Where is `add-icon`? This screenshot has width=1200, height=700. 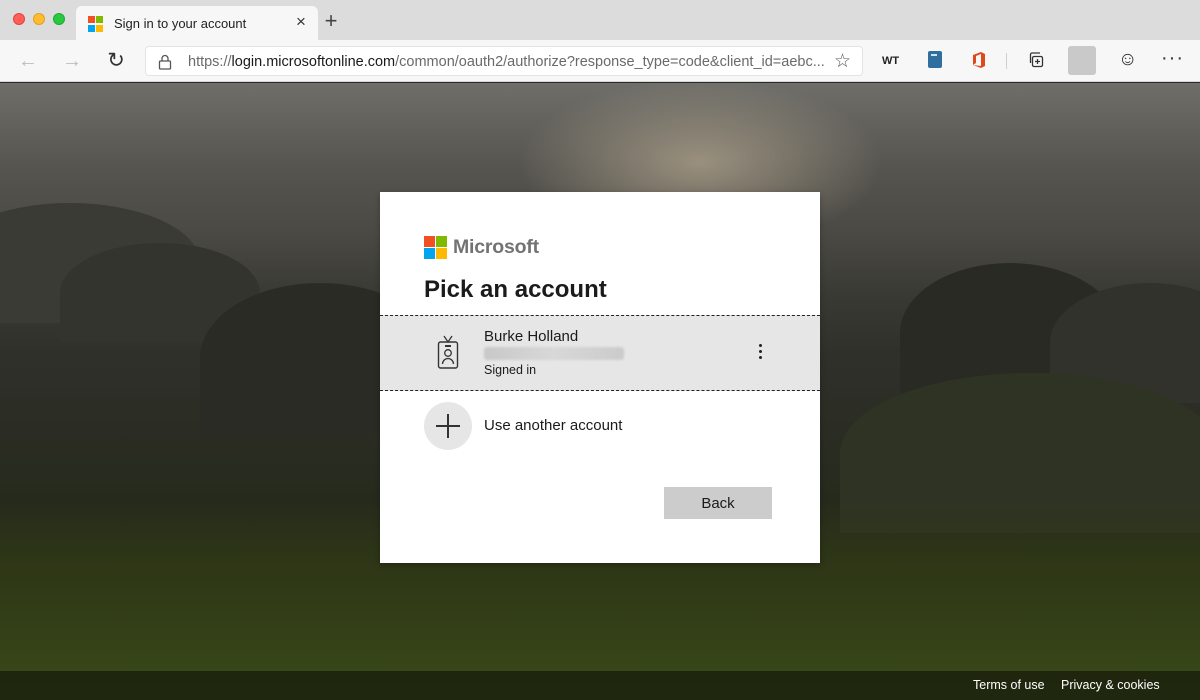 add-icon is located at coordinates (448, 426).